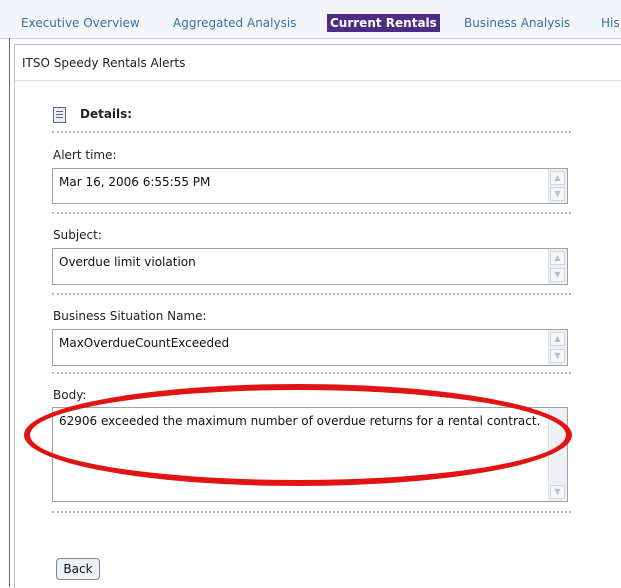 Image resolution: width=621 pixels, height=588 pixels. Describe the element at coordinates (135, 182) in the screenshot. I see `alert-time-value: Mar 16, 2006 6:55:55 PM` at that location.